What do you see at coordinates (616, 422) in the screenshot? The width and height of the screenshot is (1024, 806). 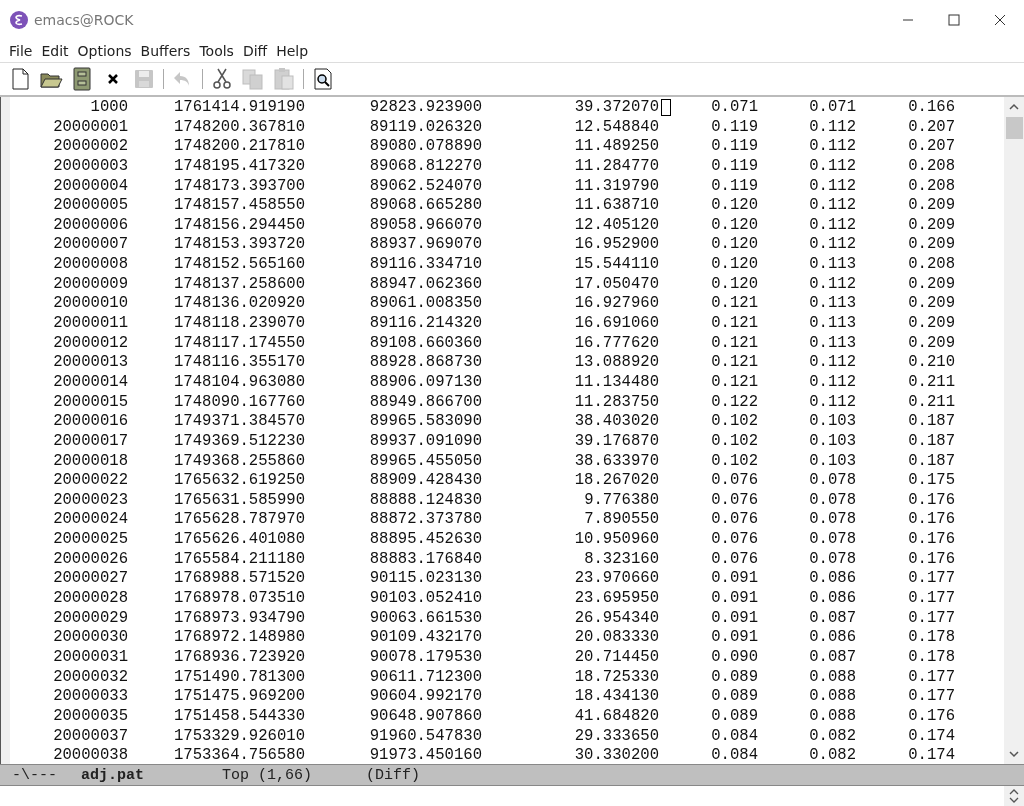 I see `text-cell-text: 38.403020` at bounding box center [616, 422].